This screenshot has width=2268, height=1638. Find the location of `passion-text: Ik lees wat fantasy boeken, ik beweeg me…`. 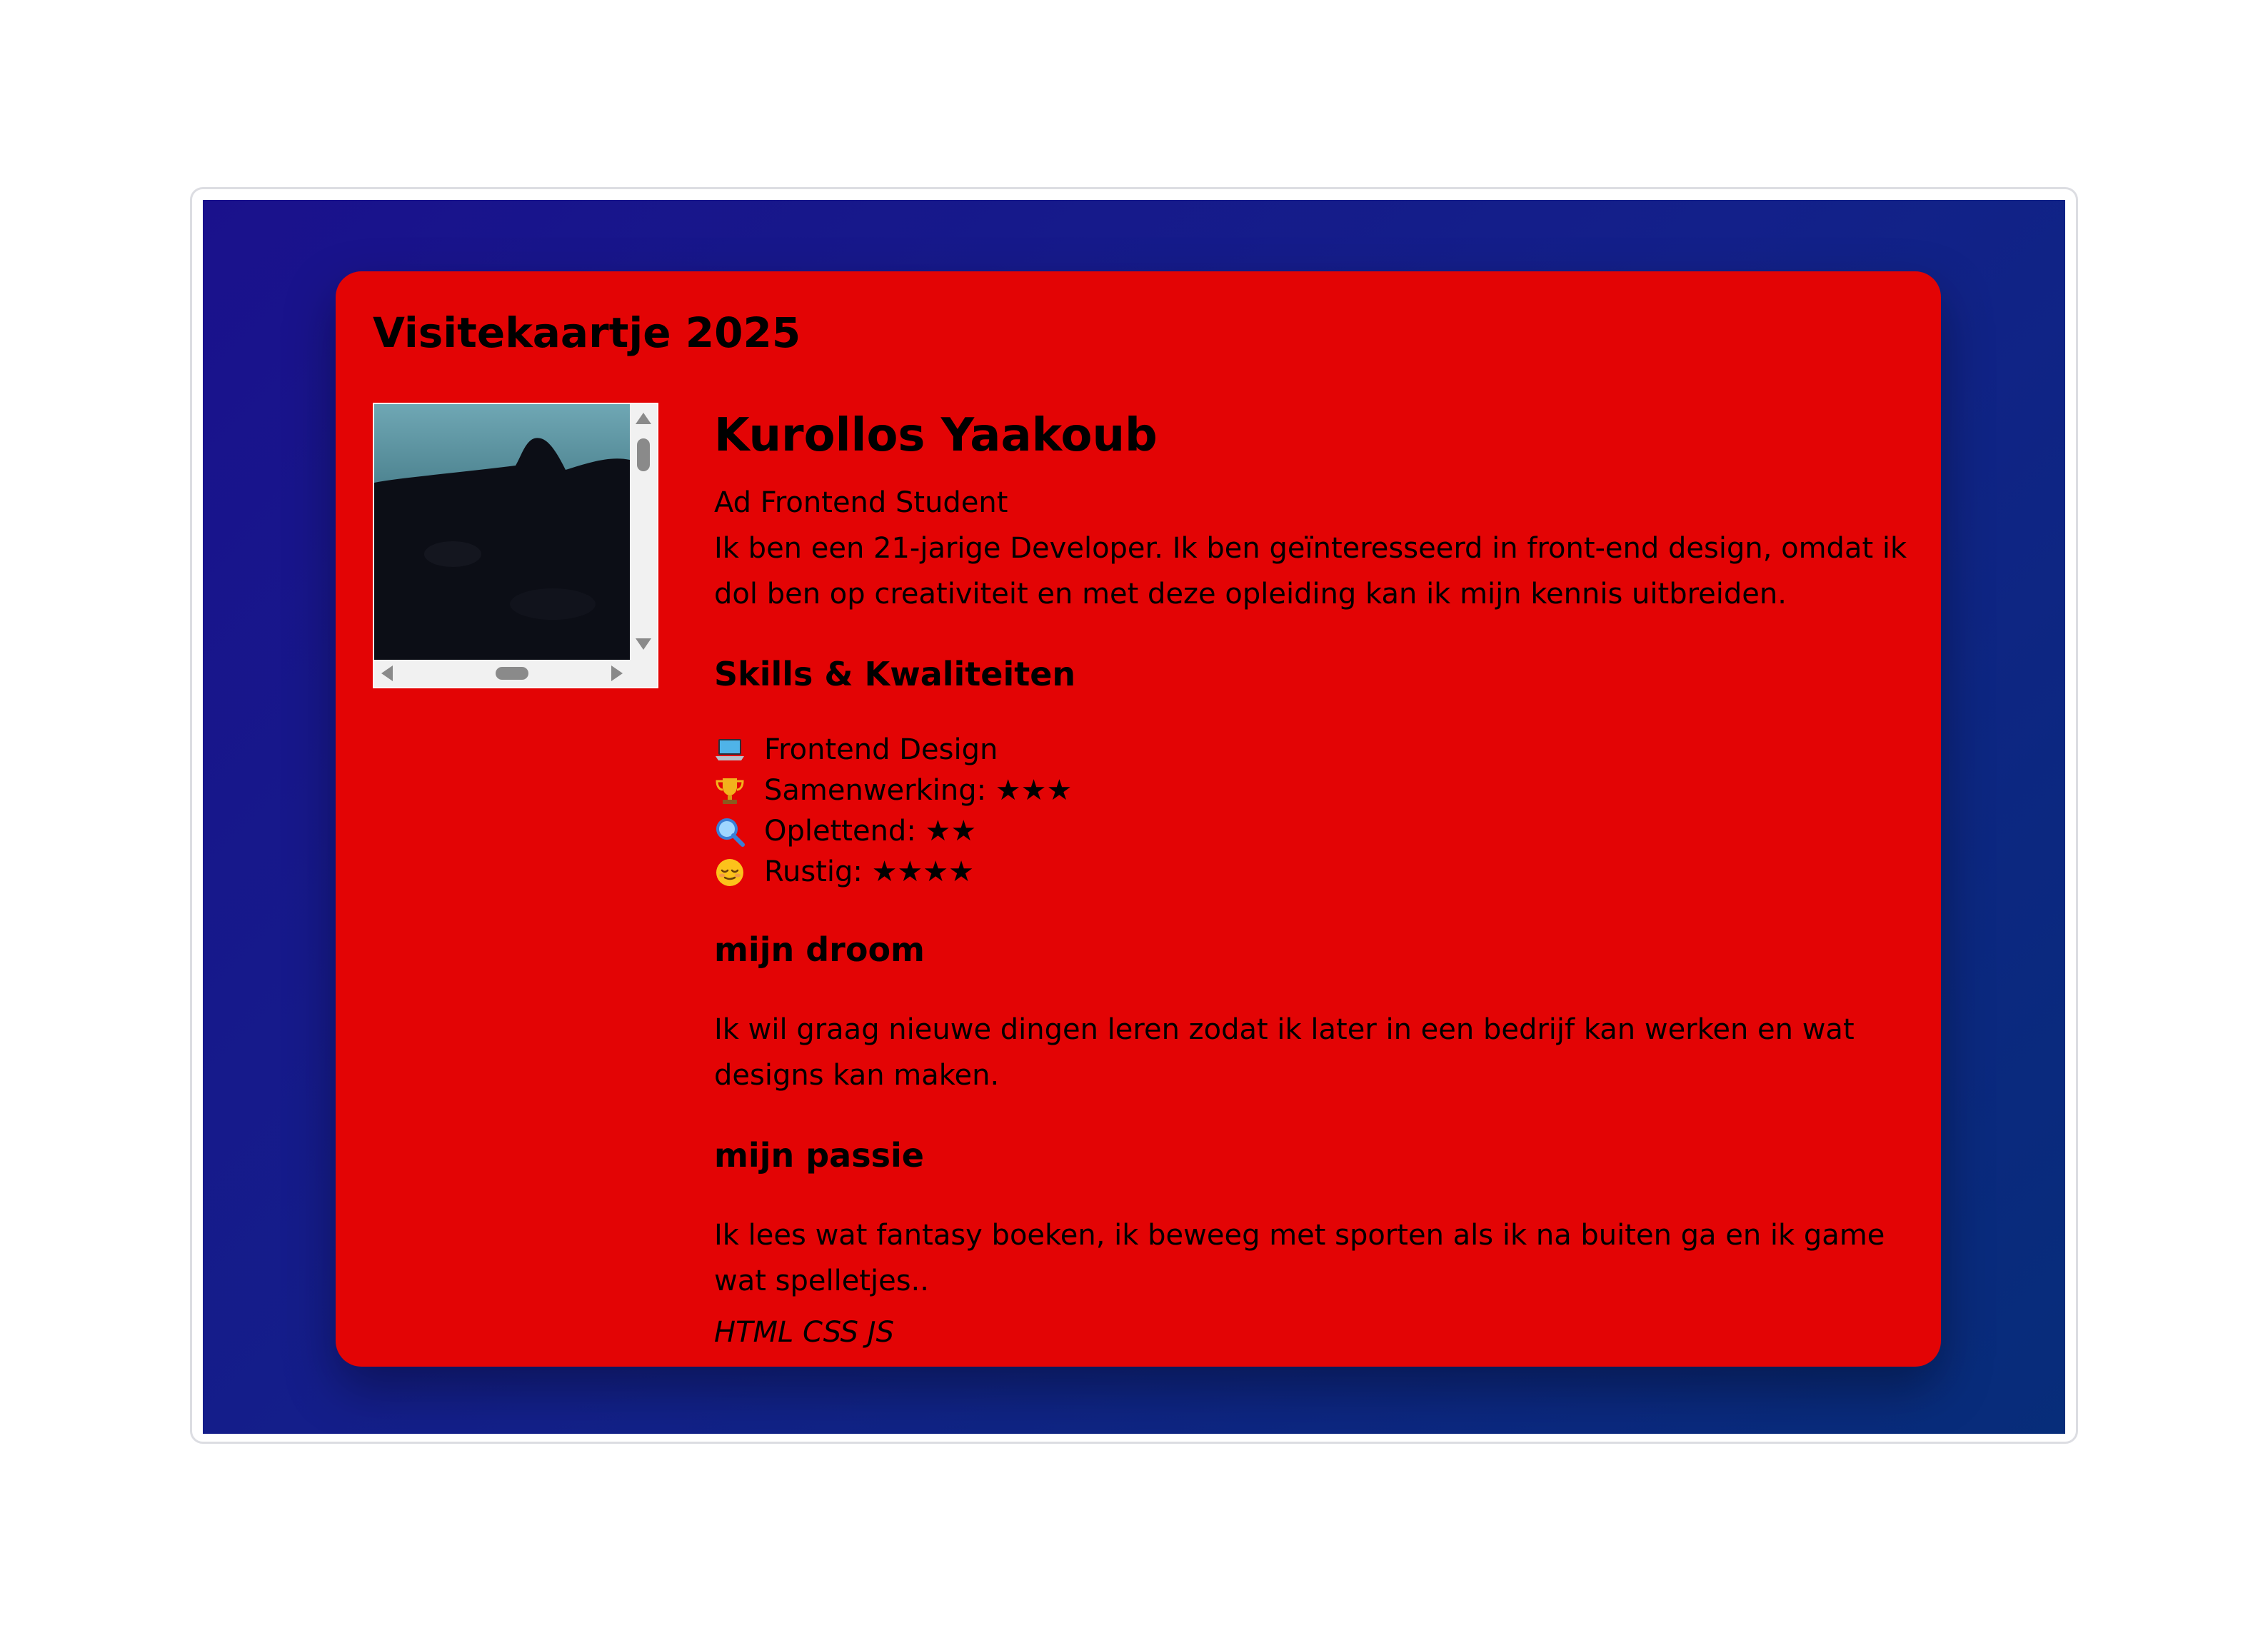

passion-text: Ik lees wat fantasy boeken, ik beweeg me… is located at coordinates (1299, 1258).